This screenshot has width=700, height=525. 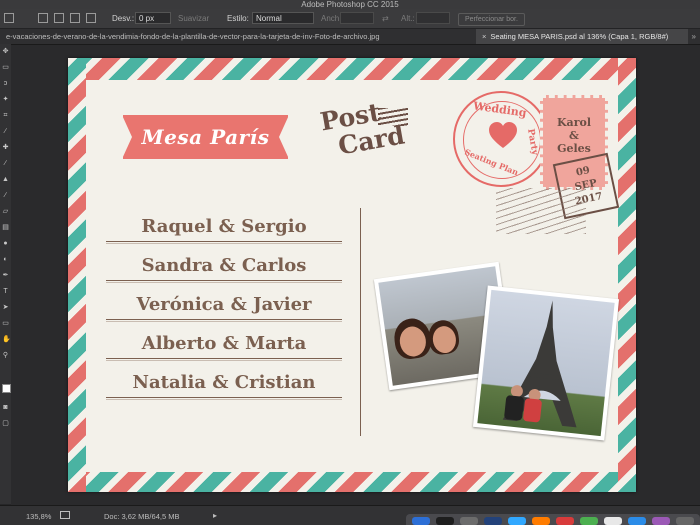 What do you see at coordinates (393, 117) in the screenshot?
I see `logo-speed-lines` at bounding box center [393, 117].